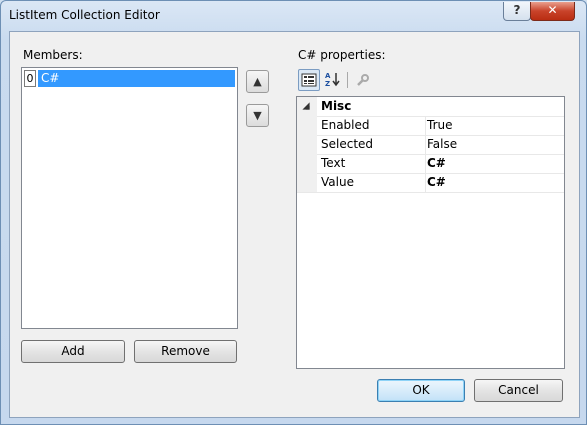  I want to click on remove-button: Remove, so click(185, 351).